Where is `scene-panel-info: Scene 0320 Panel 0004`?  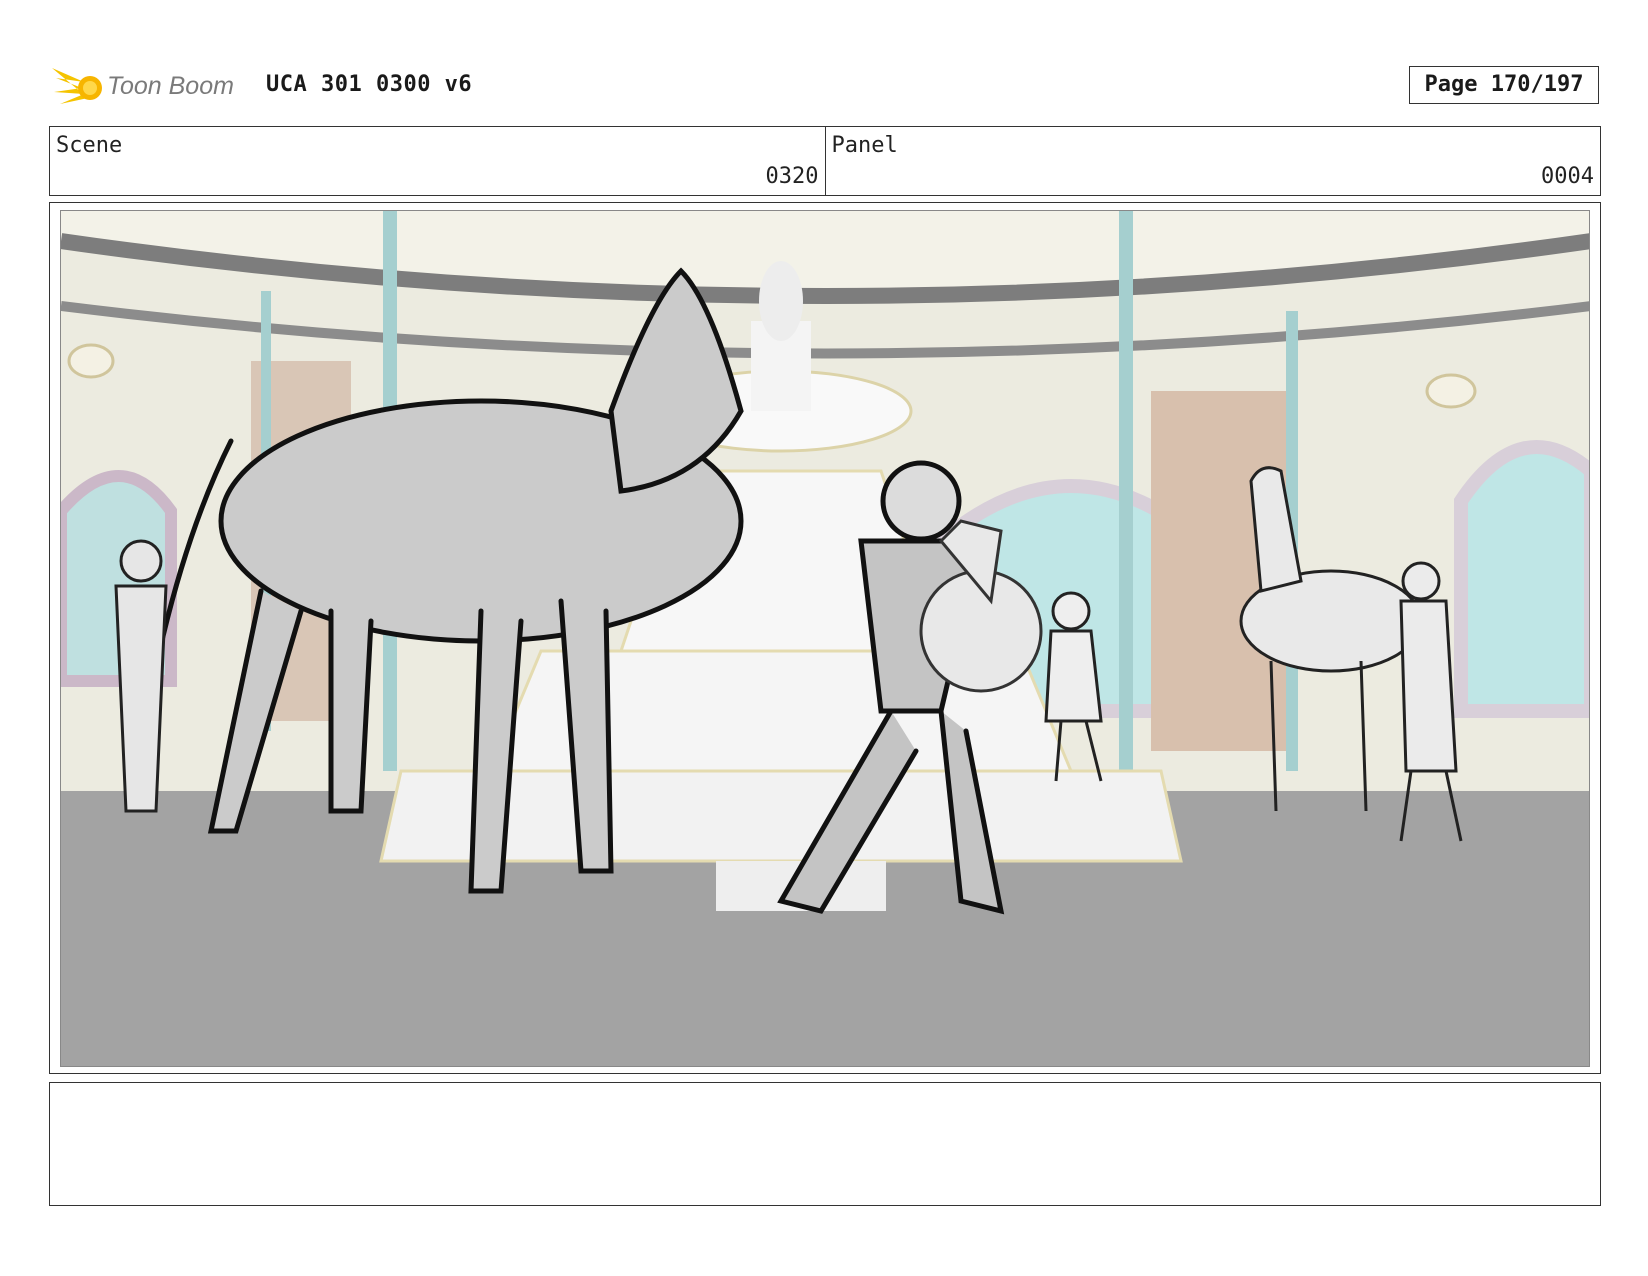
scene-panel-info: Scene 0320 Panel 0004 is located at coordinates (825, 161).